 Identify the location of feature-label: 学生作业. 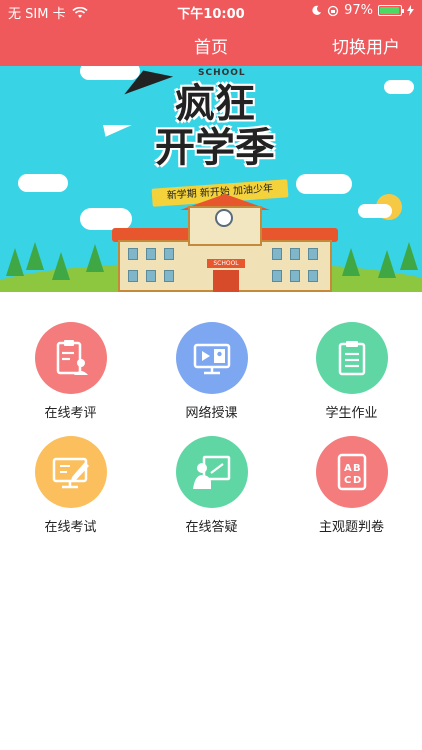
(351, 413).